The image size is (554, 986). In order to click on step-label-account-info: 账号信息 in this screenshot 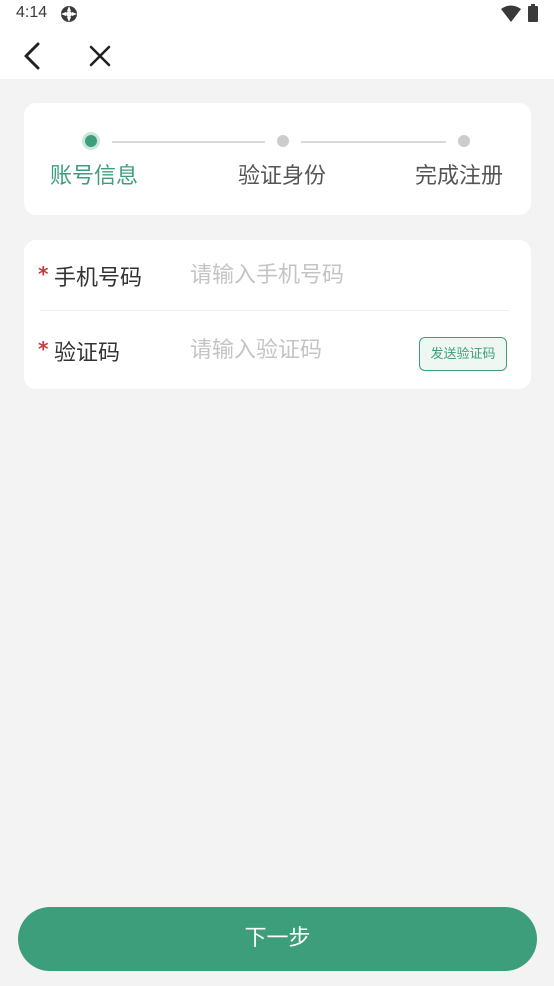, I will do `click(93, 176)`.